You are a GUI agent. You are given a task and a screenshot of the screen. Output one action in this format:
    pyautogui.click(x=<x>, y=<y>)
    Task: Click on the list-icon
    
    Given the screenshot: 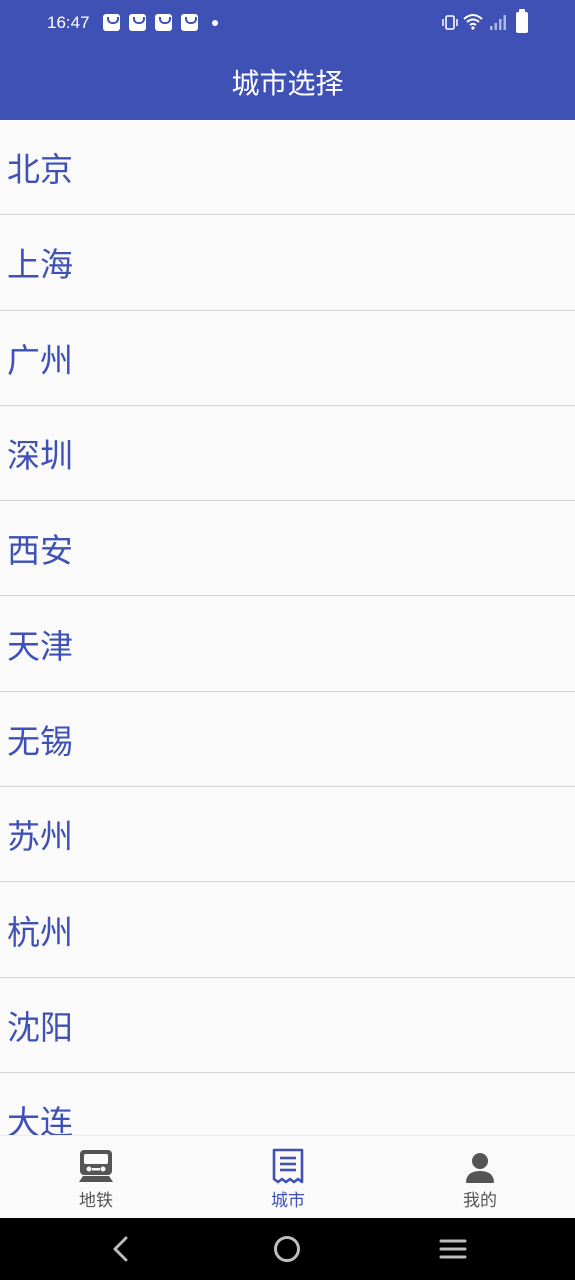 What is the action you would take?
    pyautogui.click(x=288, y=1166)
    